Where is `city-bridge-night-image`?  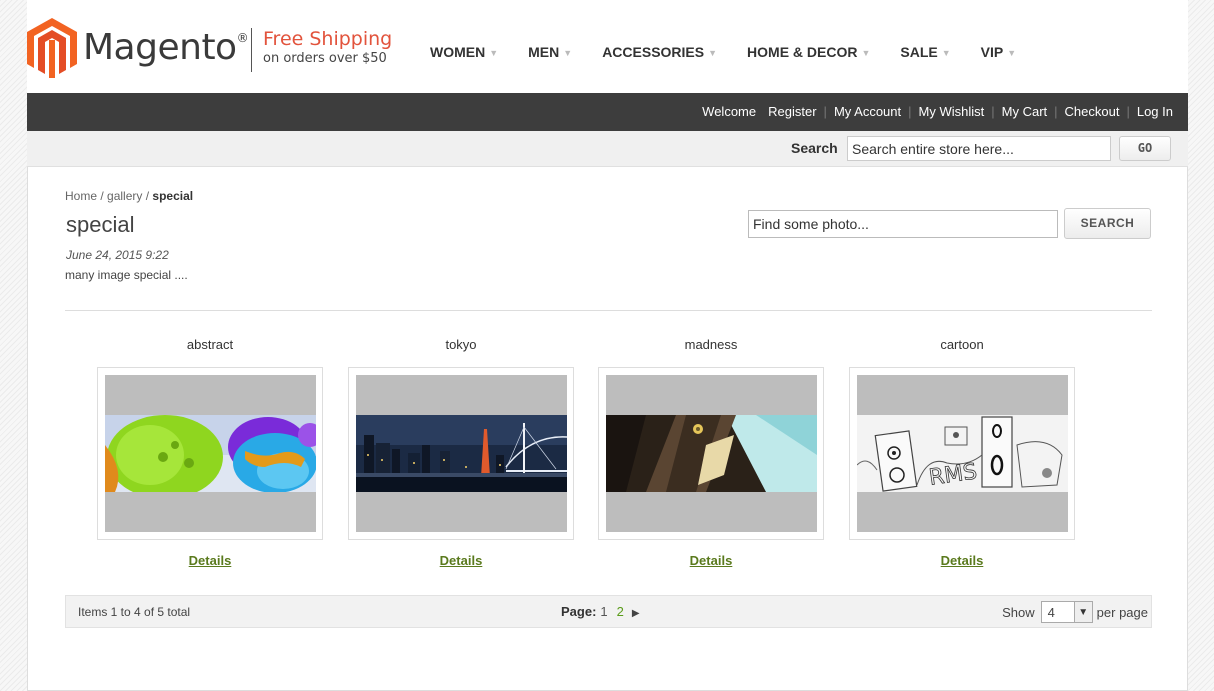
city-bridge-night-image is located at coordinates (461, 453).